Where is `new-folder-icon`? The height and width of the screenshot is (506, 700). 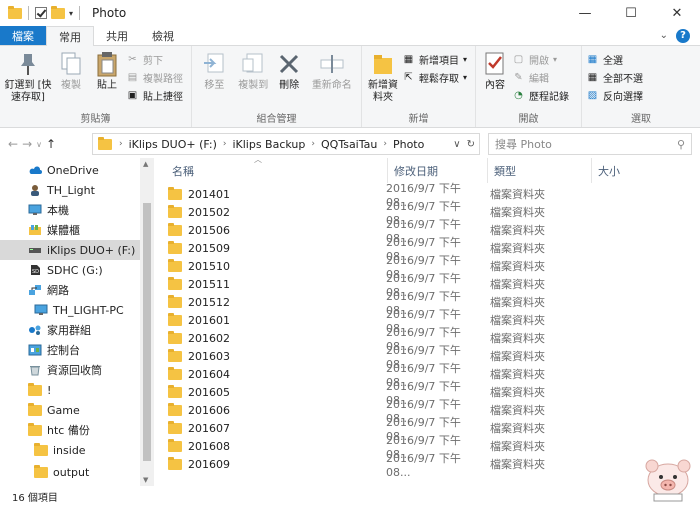 new-folder-icon is located at coordinates (58, 12).